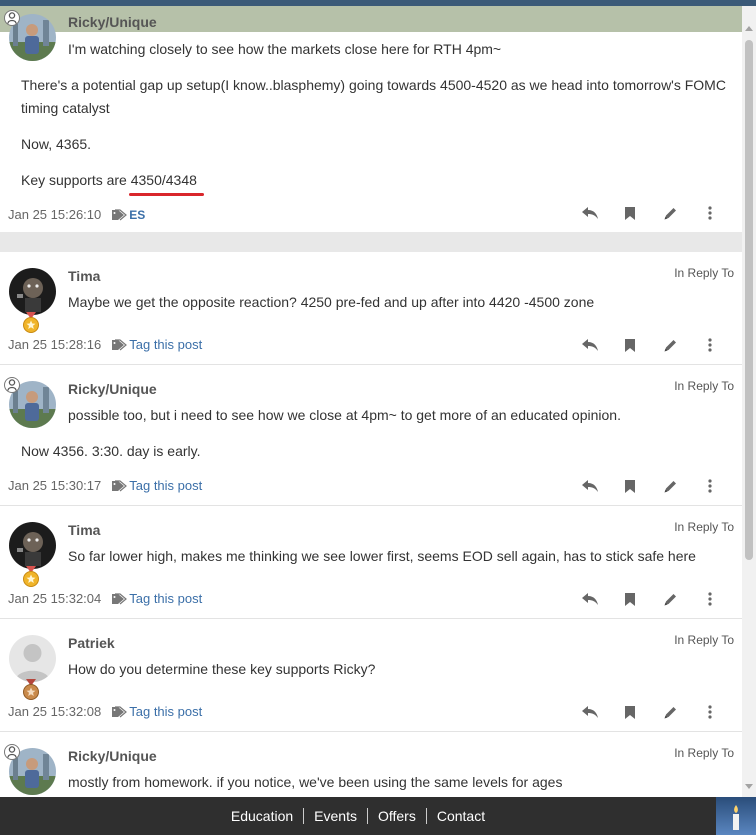  I want to click on post-text-paragraph: Now 4356. 3:30. day is early., so click(111, 451).